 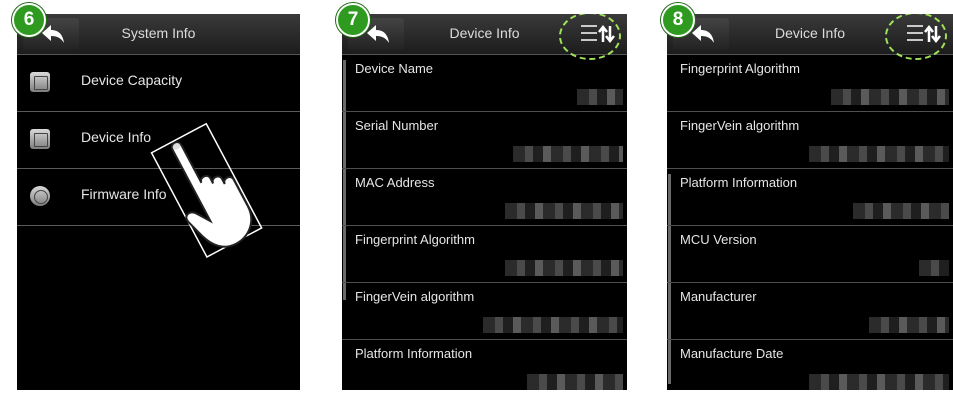 What do you see at coordinates (678, 20) in the screenshot?
I see `step-badge: 8` at bounding box center [678, 20].